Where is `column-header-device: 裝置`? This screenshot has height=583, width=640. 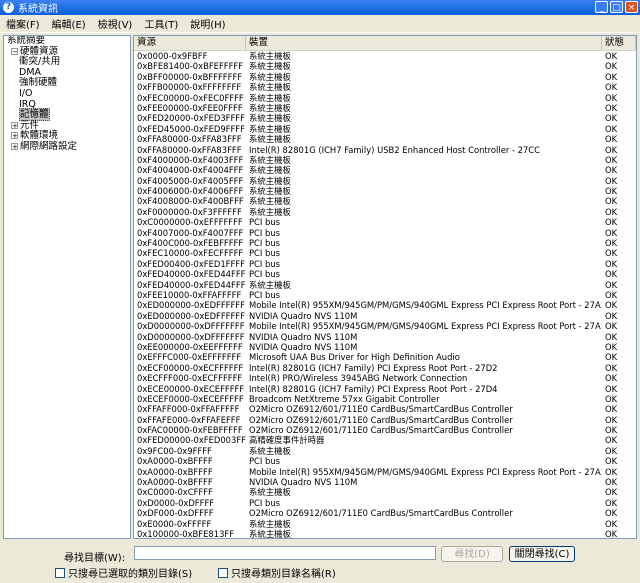 column-header-device: 裝置 is located at coordinates (424, 43).